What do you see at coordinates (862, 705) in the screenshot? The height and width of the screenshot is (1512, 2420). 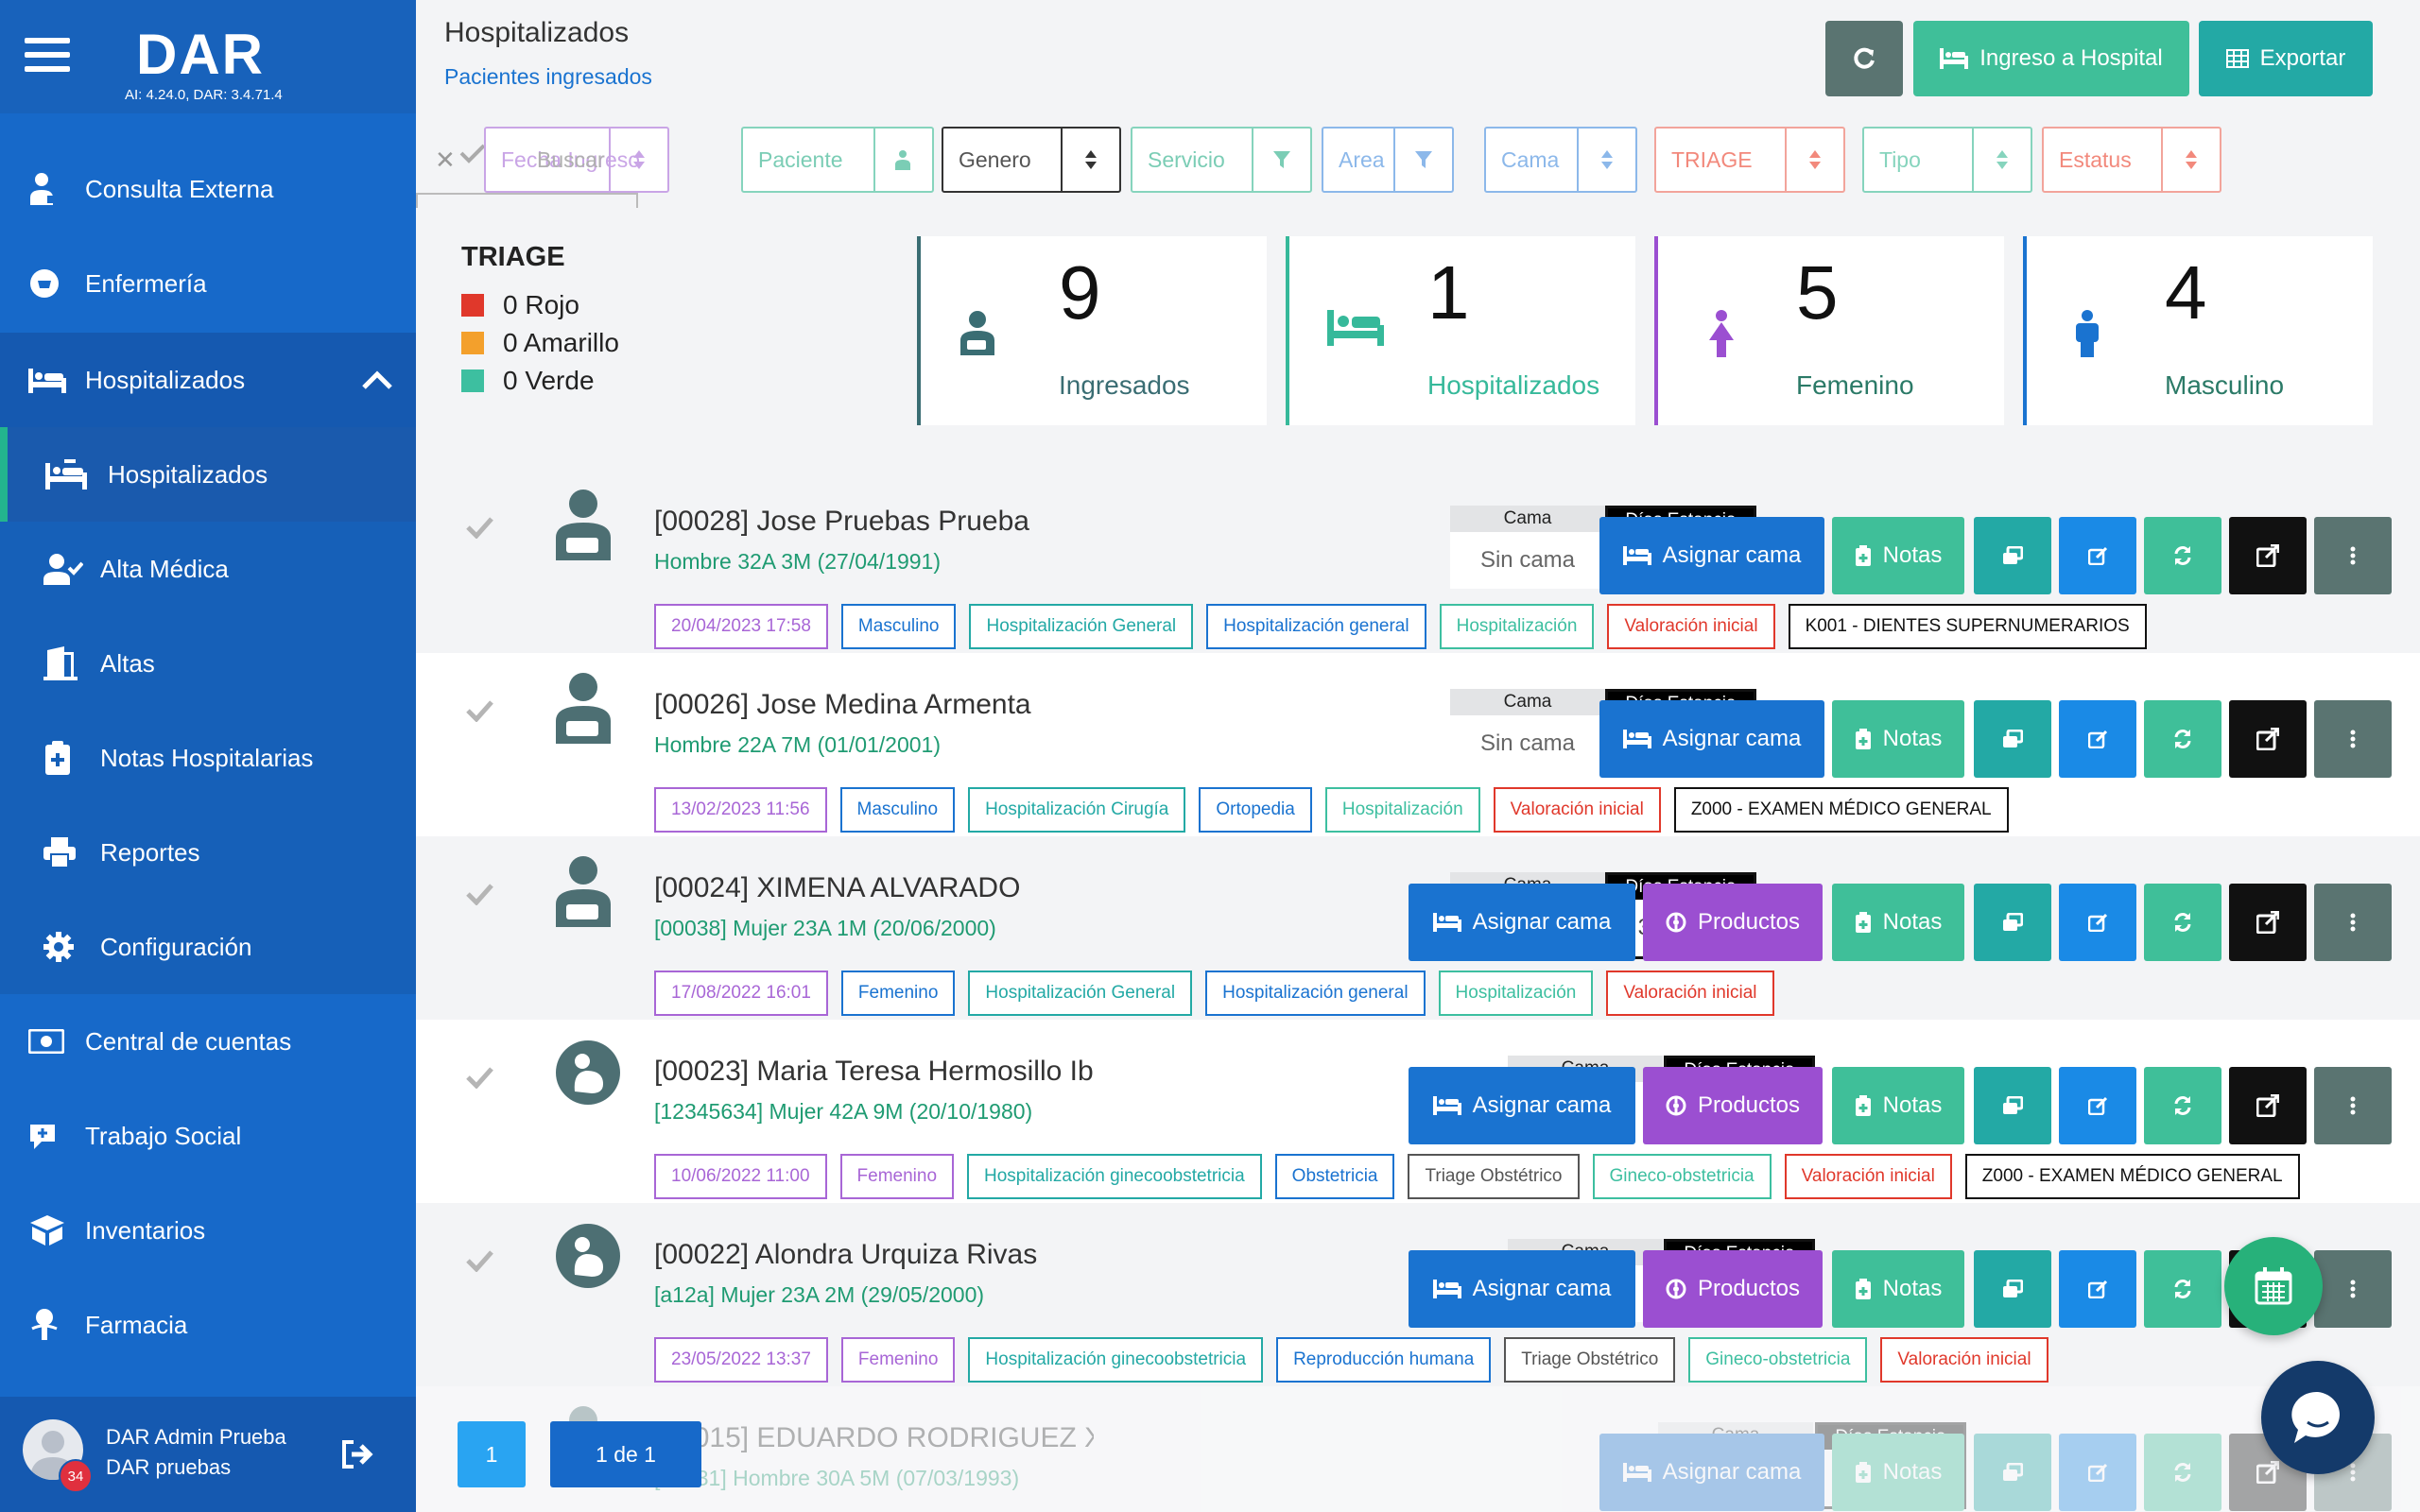 I see `patient-name: [00026] Jose Medina Armenta` at bounding box center [862, 705].